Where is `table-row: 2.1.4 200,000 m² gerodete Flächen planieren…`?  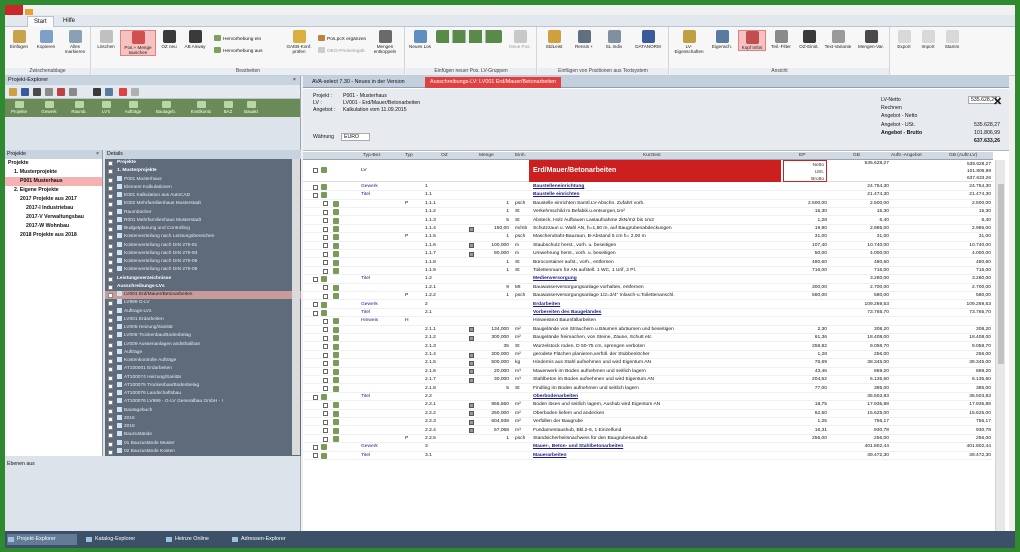
table-row: 2.1.4 200,000 m² gerodete Flächen planieren… is located at coordinates (648, 355).